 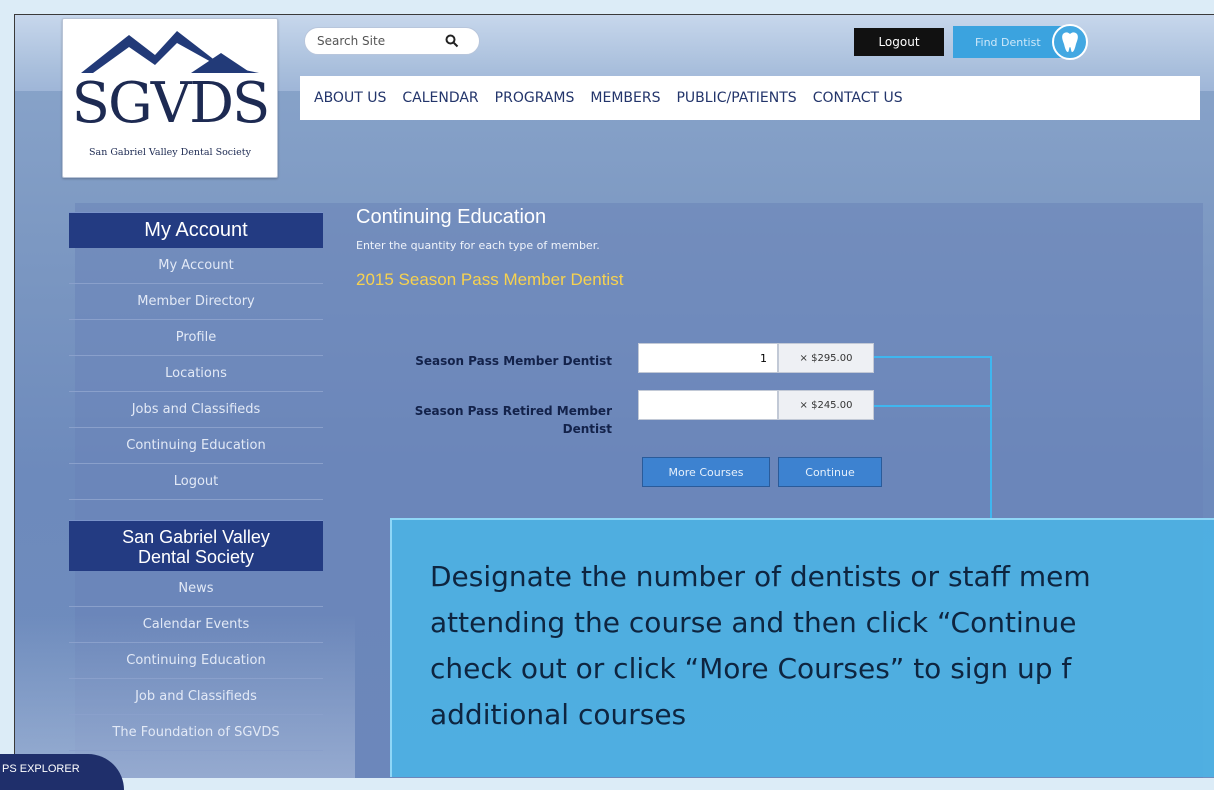 What do you see at coordinates (196, 374) in the screenshot?
I see `sidebar-item-locations: Locations` at bounding box center [196, 374].